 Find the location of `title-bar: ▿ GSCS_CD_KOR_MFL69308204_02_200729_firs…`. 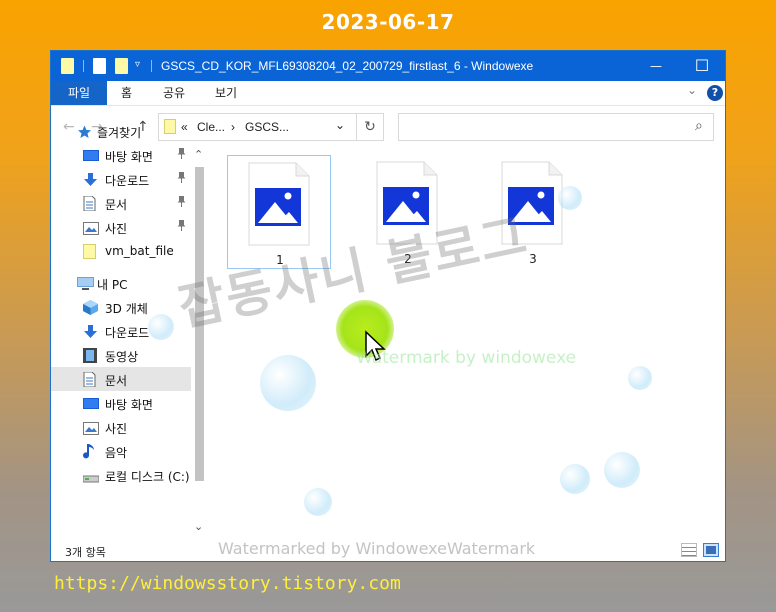

title-bar: ▿ GSCS_CD_KOR_MFL69308204_02_200729_firs… is located at coordinates (388, 66).